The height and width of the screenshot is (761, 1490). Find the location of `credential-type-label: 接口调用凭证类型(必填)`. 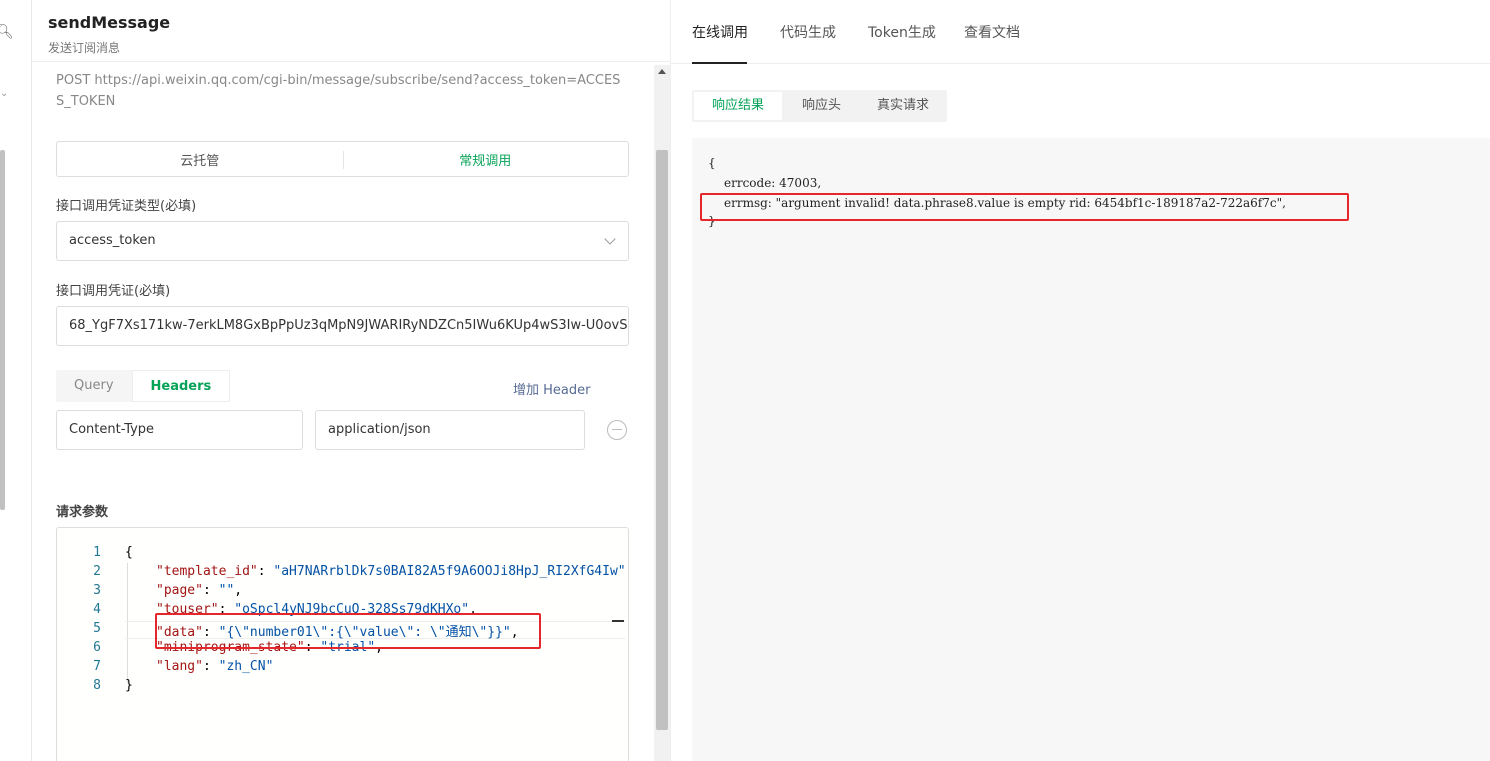

credential-type-label: 接口调用凭证类型(必填) is located at coordinates (126, 206).